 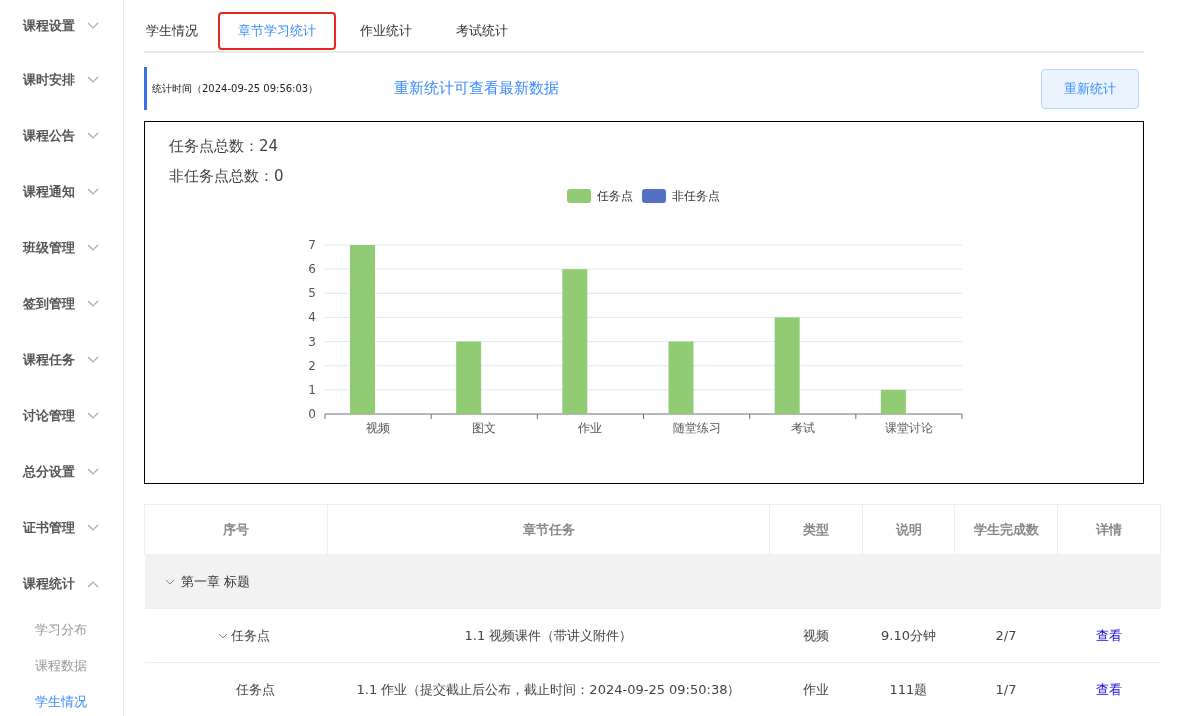 What do you see at coordinates (215, 581) in the screenshot?
I see `chapter-title: 第一章 标题` at bounding box center [215, 581].